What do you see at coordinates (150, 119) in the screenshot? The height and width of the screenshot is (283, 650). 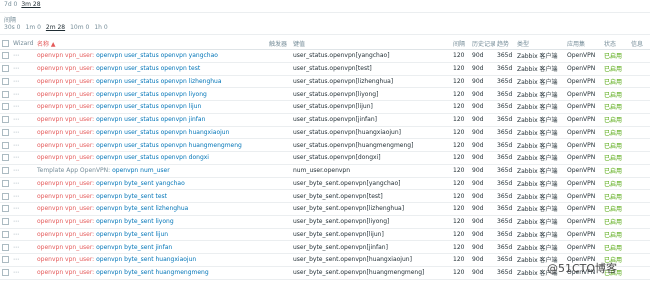 I see `item-name-link: openvpn user_status openvpn jinfan` at bounding box center [150, 119].